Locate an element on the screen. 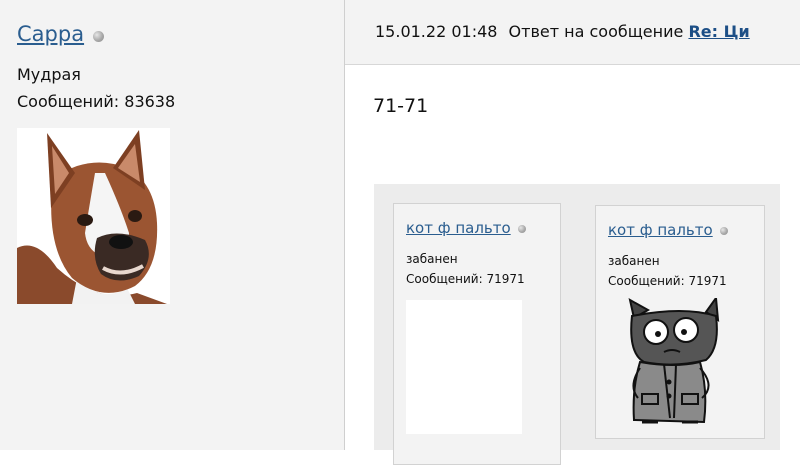 The height and width of the screenshot is (465, 800). author-username-link: Сарра is located at coordinates (50, 34).